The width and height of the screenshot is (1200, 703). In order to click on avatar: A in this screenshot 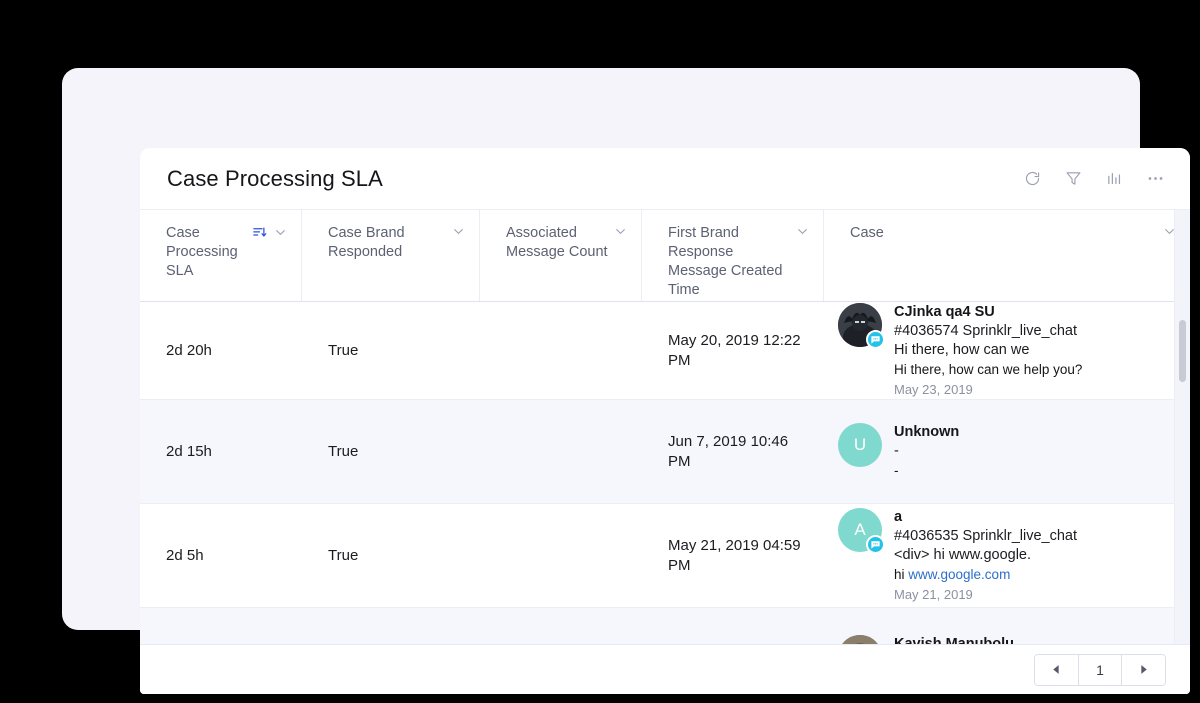, I will do `click(861, 530)`.